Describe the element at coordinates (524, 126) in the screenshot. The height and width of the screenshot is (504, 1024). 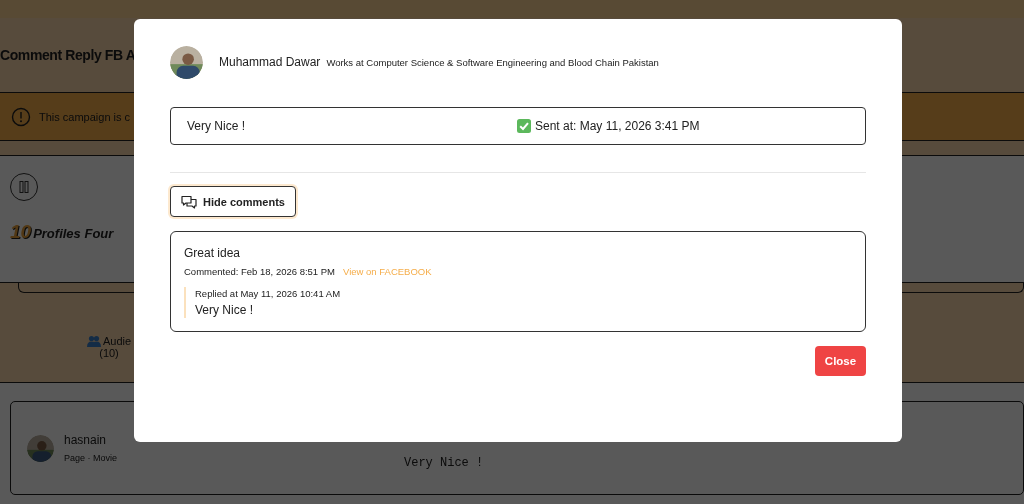
I see `checkmark-icon` at that location.